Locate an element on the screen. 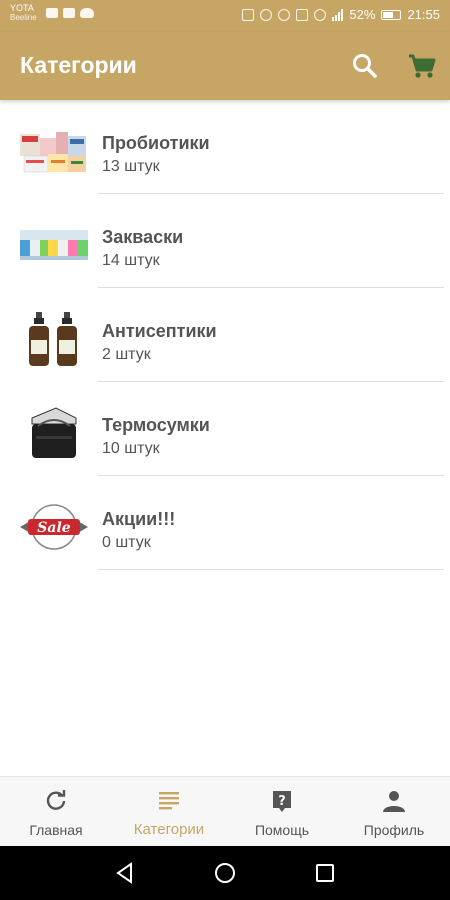 This screenshot has width=450, height=900. status-right: 52% 21:55 is located at coordinates (341, 14).